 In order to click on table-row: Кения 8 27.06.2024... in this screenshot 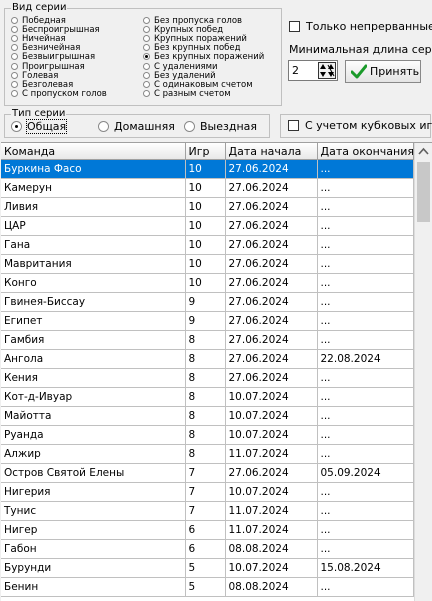, I will do `click(207, 378)`.